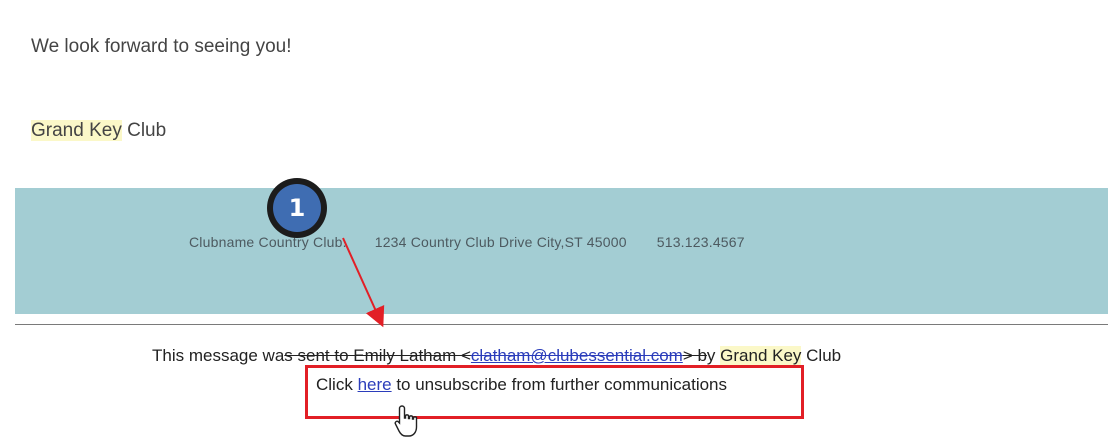 This screenshot has width=1108, height=440. I want to click on hand-pointer-icon, so click(406, 421).